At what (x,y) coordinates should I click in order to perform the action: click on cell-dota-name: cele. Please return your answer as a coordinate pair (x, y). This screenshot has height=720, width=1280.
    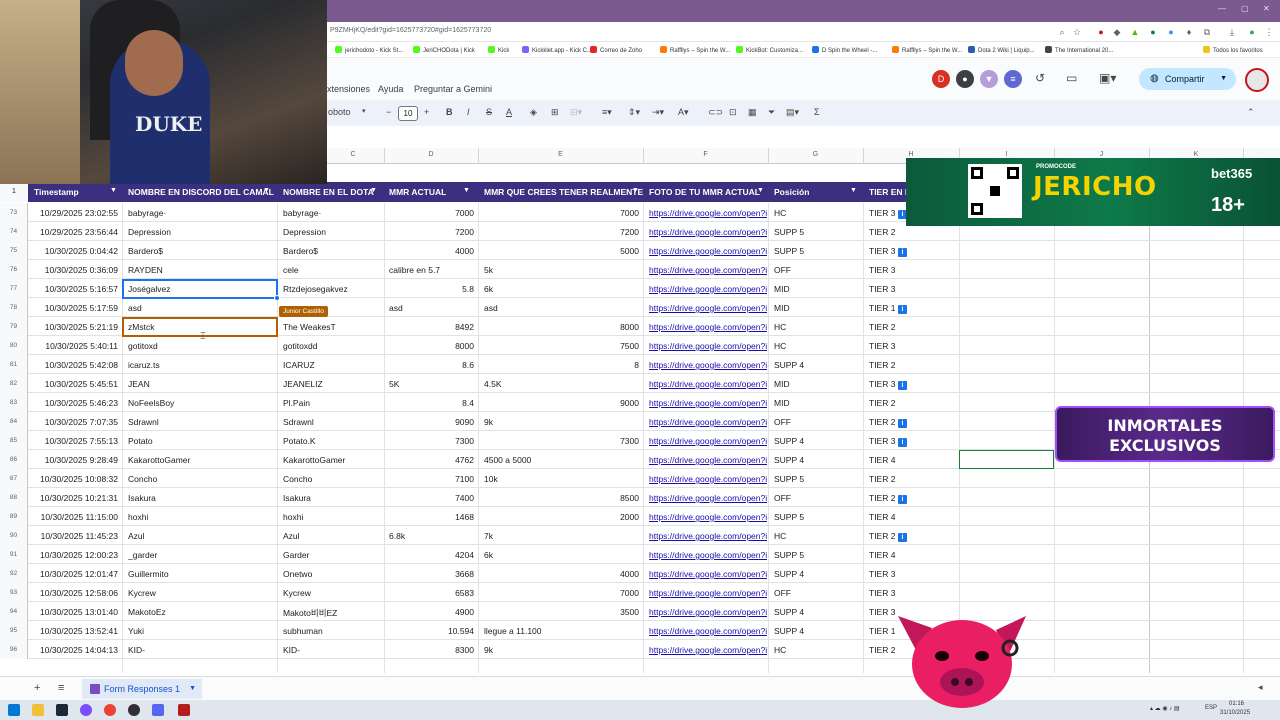
    Looking at the image, I should click on (332, 270).